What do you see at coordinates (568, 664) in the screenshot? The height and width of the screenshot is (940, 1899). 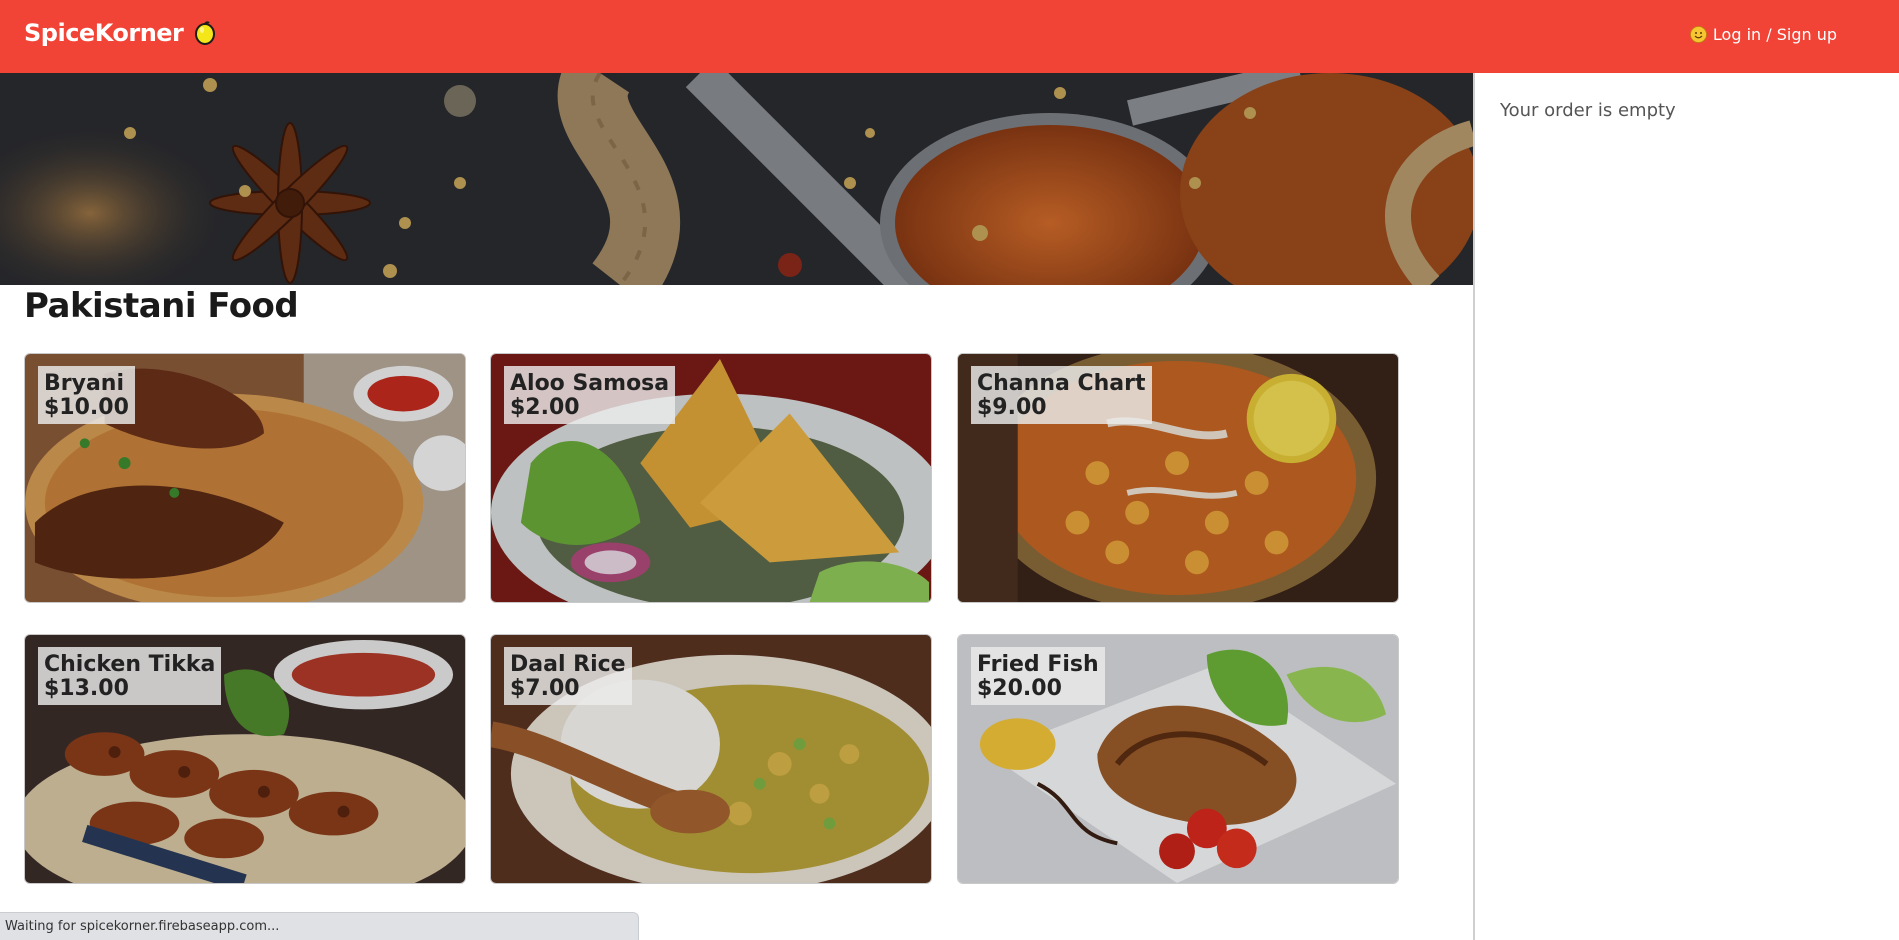 I see `menu-item-name: Daal Rice` at bounding box center [568, 664].